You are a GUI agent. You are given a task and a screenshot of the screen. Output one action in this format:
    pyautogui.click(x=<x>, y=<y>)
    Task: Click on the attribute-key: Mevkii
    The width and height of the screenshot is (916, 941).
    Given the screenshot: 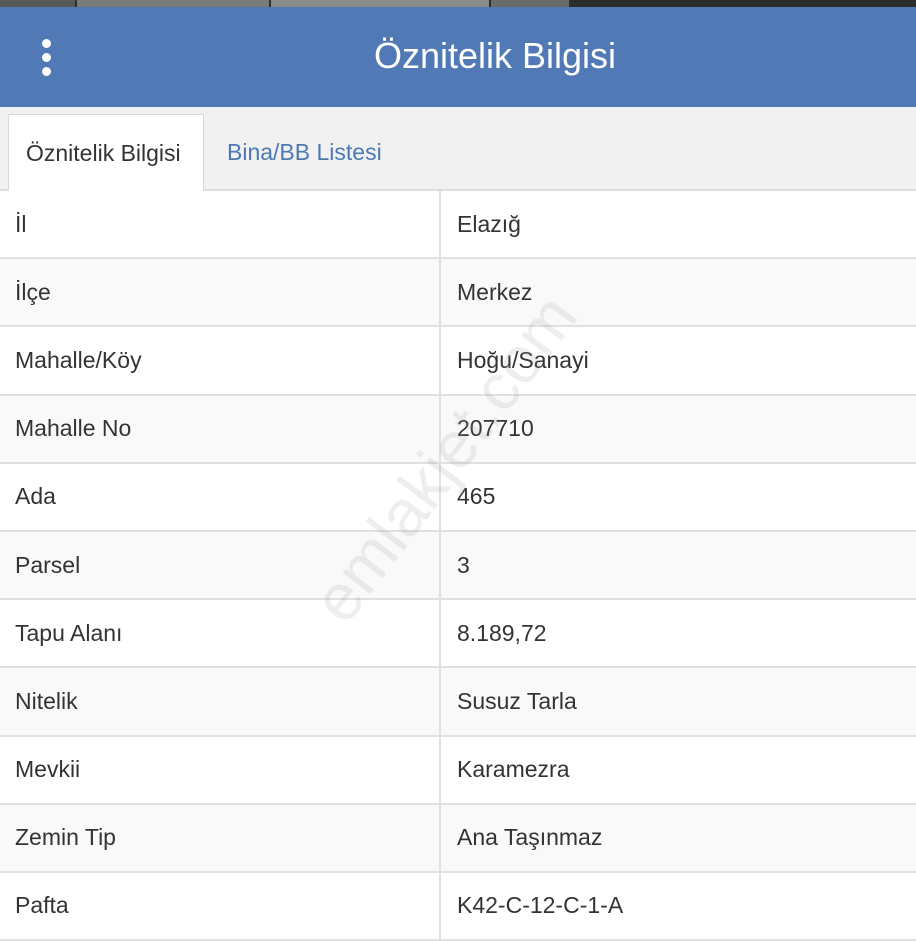 What is the action you would take?
    pyautogui.click(x=48, y=769)
    